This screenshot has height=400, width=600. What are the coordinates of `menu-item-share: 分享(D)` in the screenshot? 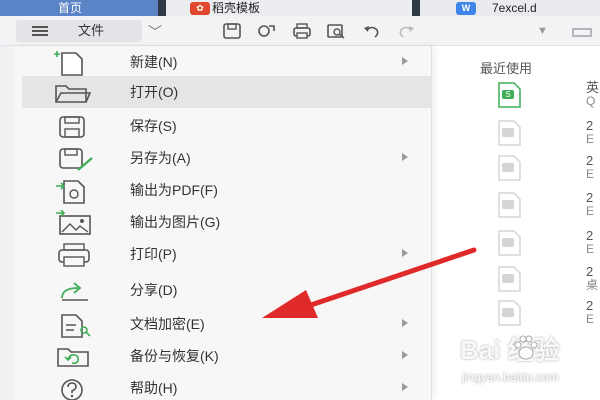 It's located at (227, 290).